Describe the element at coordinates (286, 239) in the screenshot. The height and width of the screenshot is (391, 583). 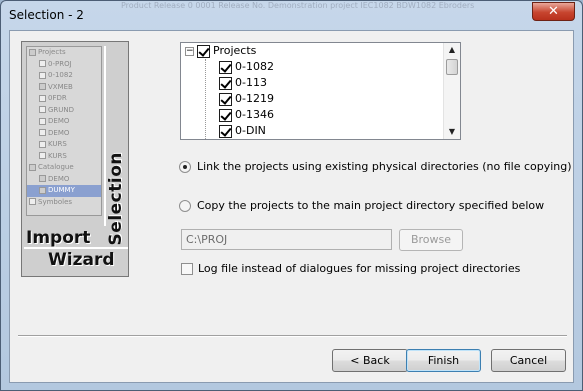
I see `project-directory-input` at that location.